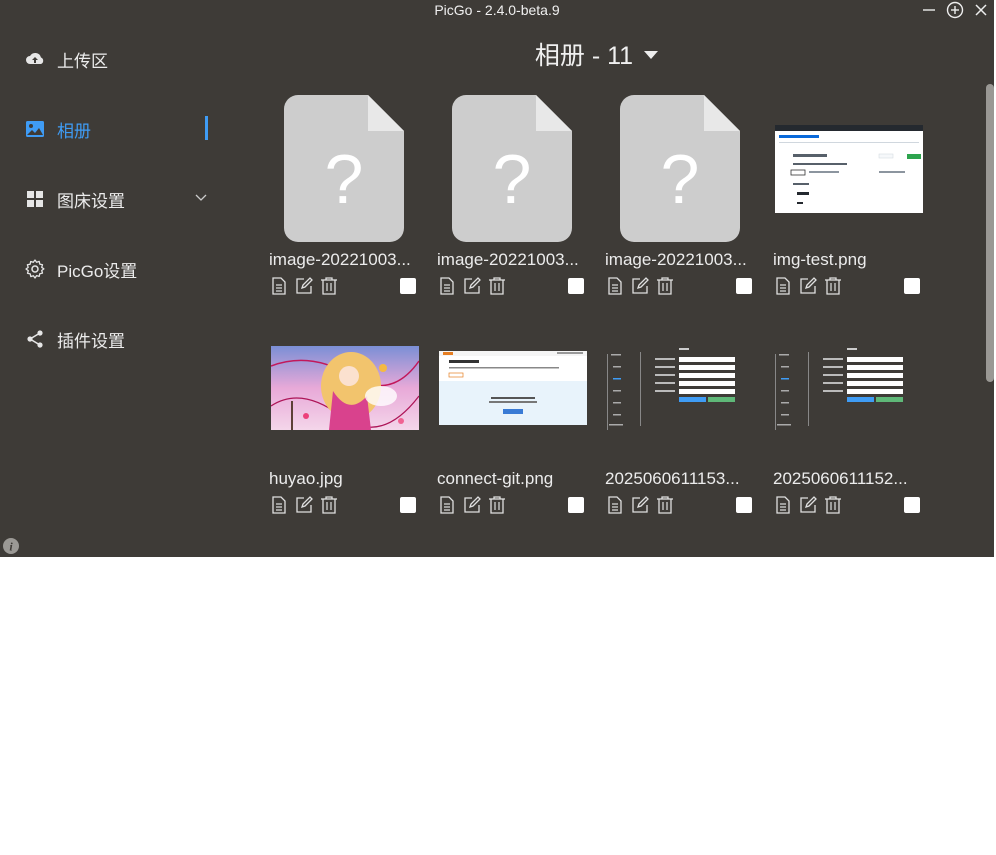  What do you see at coordinates (91, 341) in the screenshot?
I see `sidebar-item-label: 插件设置` at bounding box center [91, 341].